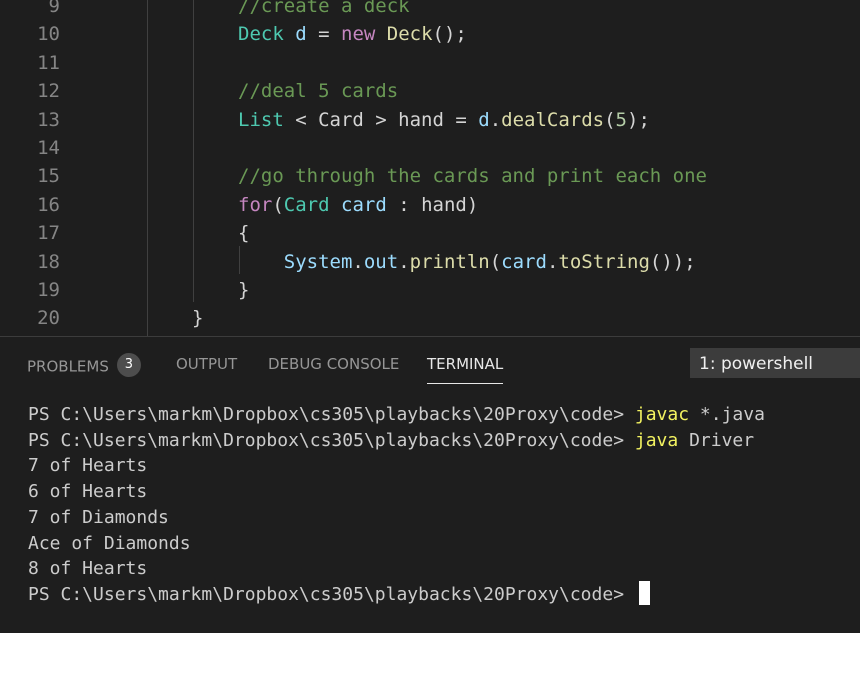  I want to click on code-line: 18 System.out.println(card.toString());, so click(430, 262).